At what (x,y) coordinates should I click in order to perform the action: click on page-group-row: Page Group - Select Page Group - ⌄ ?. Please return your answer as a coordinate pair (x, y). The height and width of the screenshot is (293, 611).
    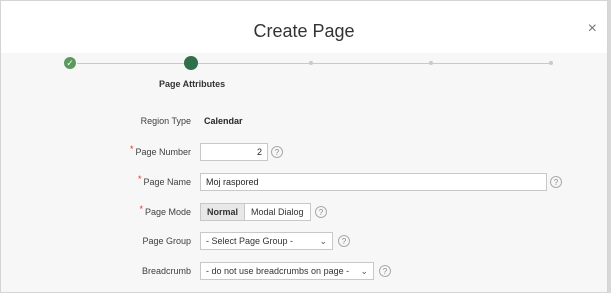
    Looking at the image, I should click on (305, 241).